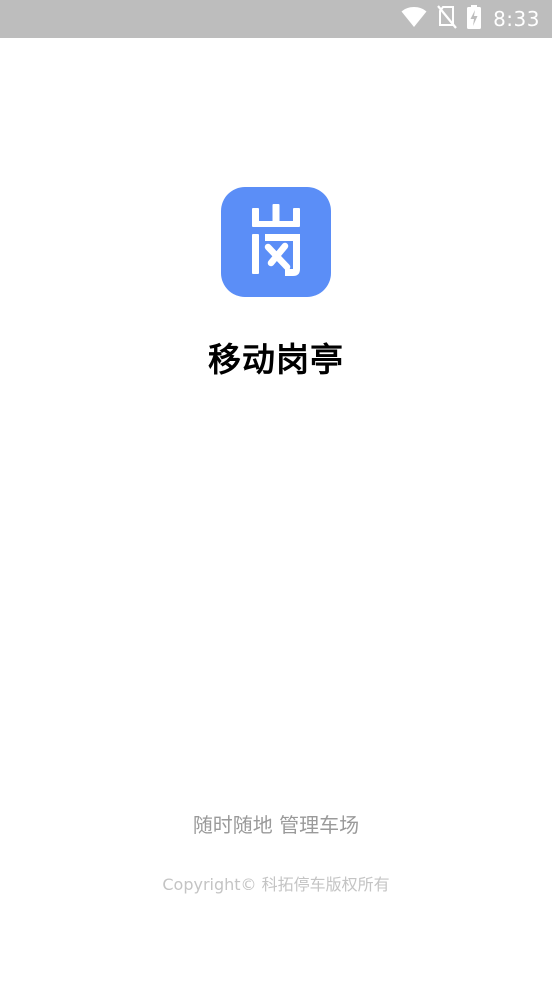 The height and width of the screenshot is (981, 552). What do you see at coordinates (474, 19) in the screenshot?
I see `battery-charging-icon` at bounding box center [474, 19].